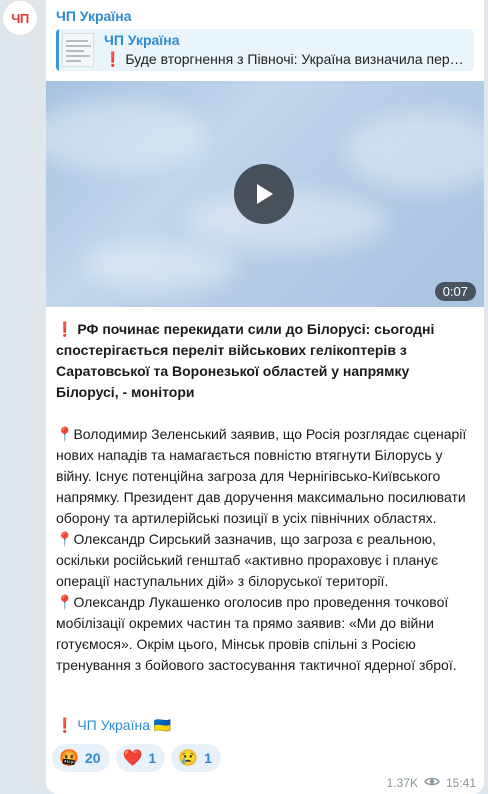 The width and height of the screenshot is (488, 794). Describe the element at coordinates (94, 16) in the screenshot. I see `channel-name: ЧП Україна` at that location.